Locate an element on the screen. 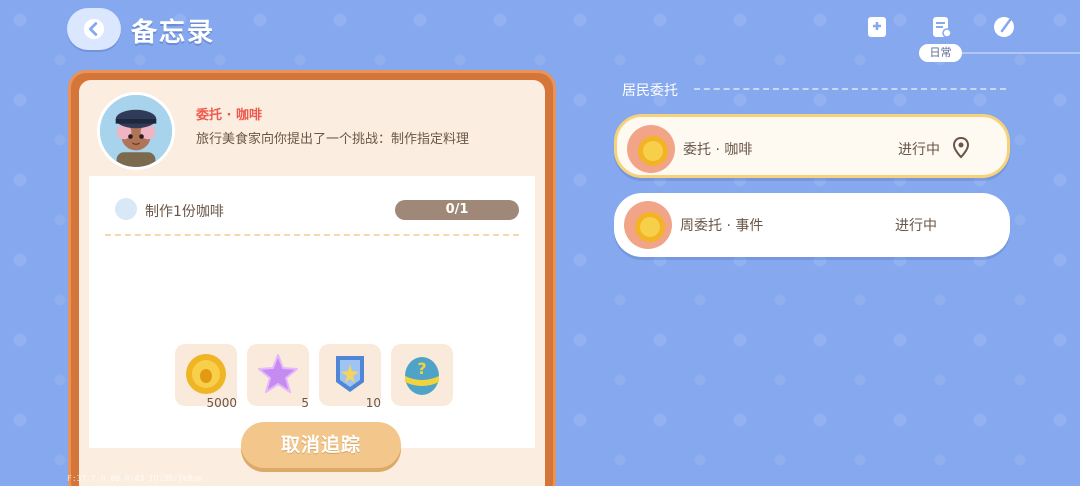 The height and width of the screenshot is (486, 1080). chat-edit-icon is located at coordinates (1004, 27).